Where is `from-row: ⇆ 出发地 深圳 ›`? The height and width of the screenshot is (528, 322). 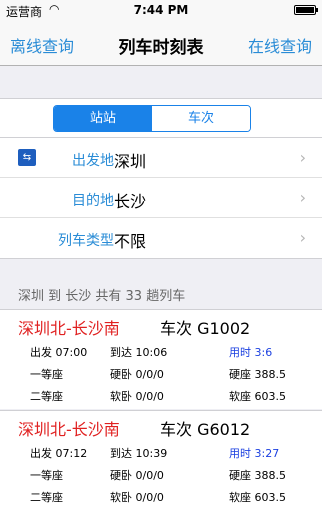 from-row: ⇆ 出发地 深圳 › is located at coordinates (161, 158).